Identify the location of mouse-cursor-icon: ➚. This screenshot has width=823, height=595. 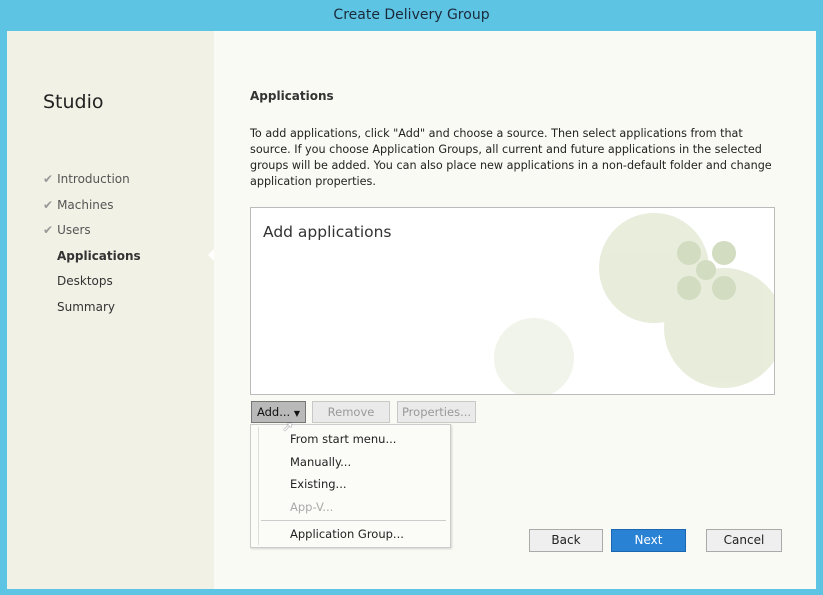
(288, 427).